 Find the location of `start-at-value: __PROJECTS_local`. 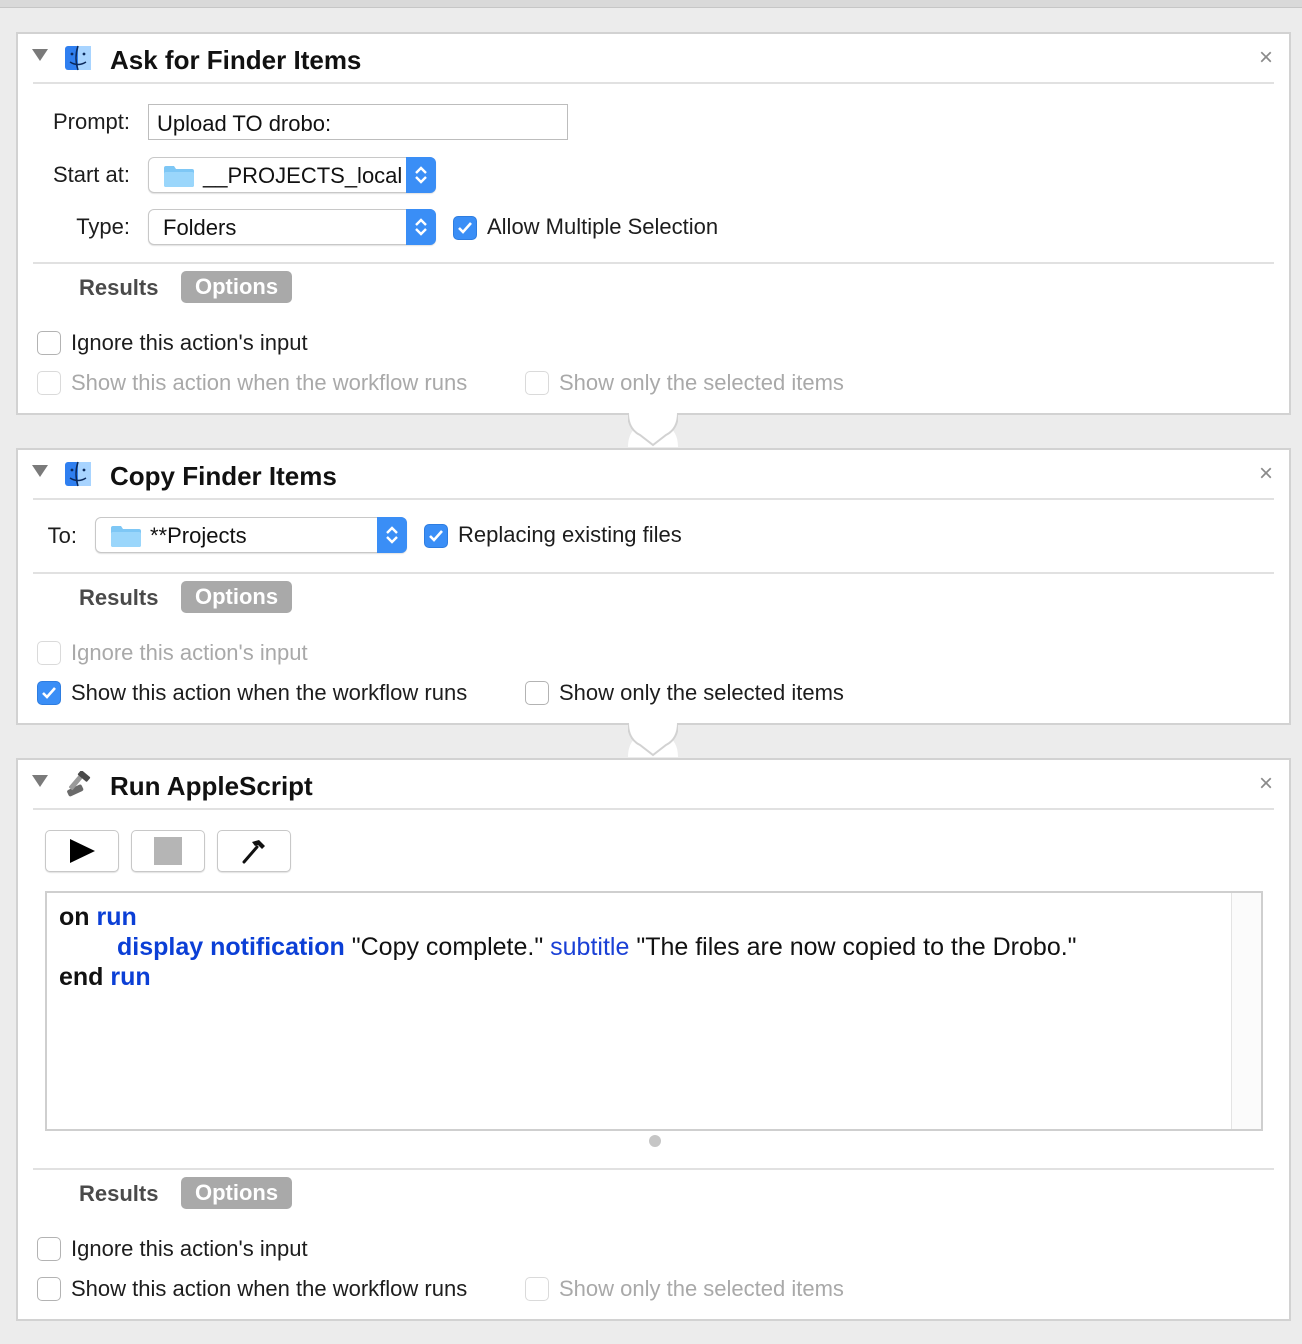

start-at-value: __PROJECTS_local is located at coordinates (303, 175).